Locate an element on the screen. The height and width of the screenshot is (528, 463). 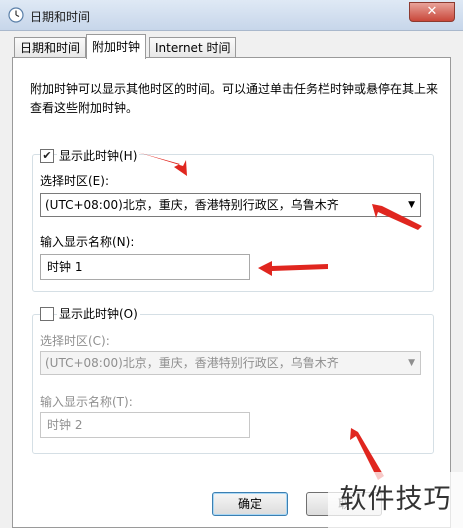
arrow-to-name-input is located at coordinates (293, 268).